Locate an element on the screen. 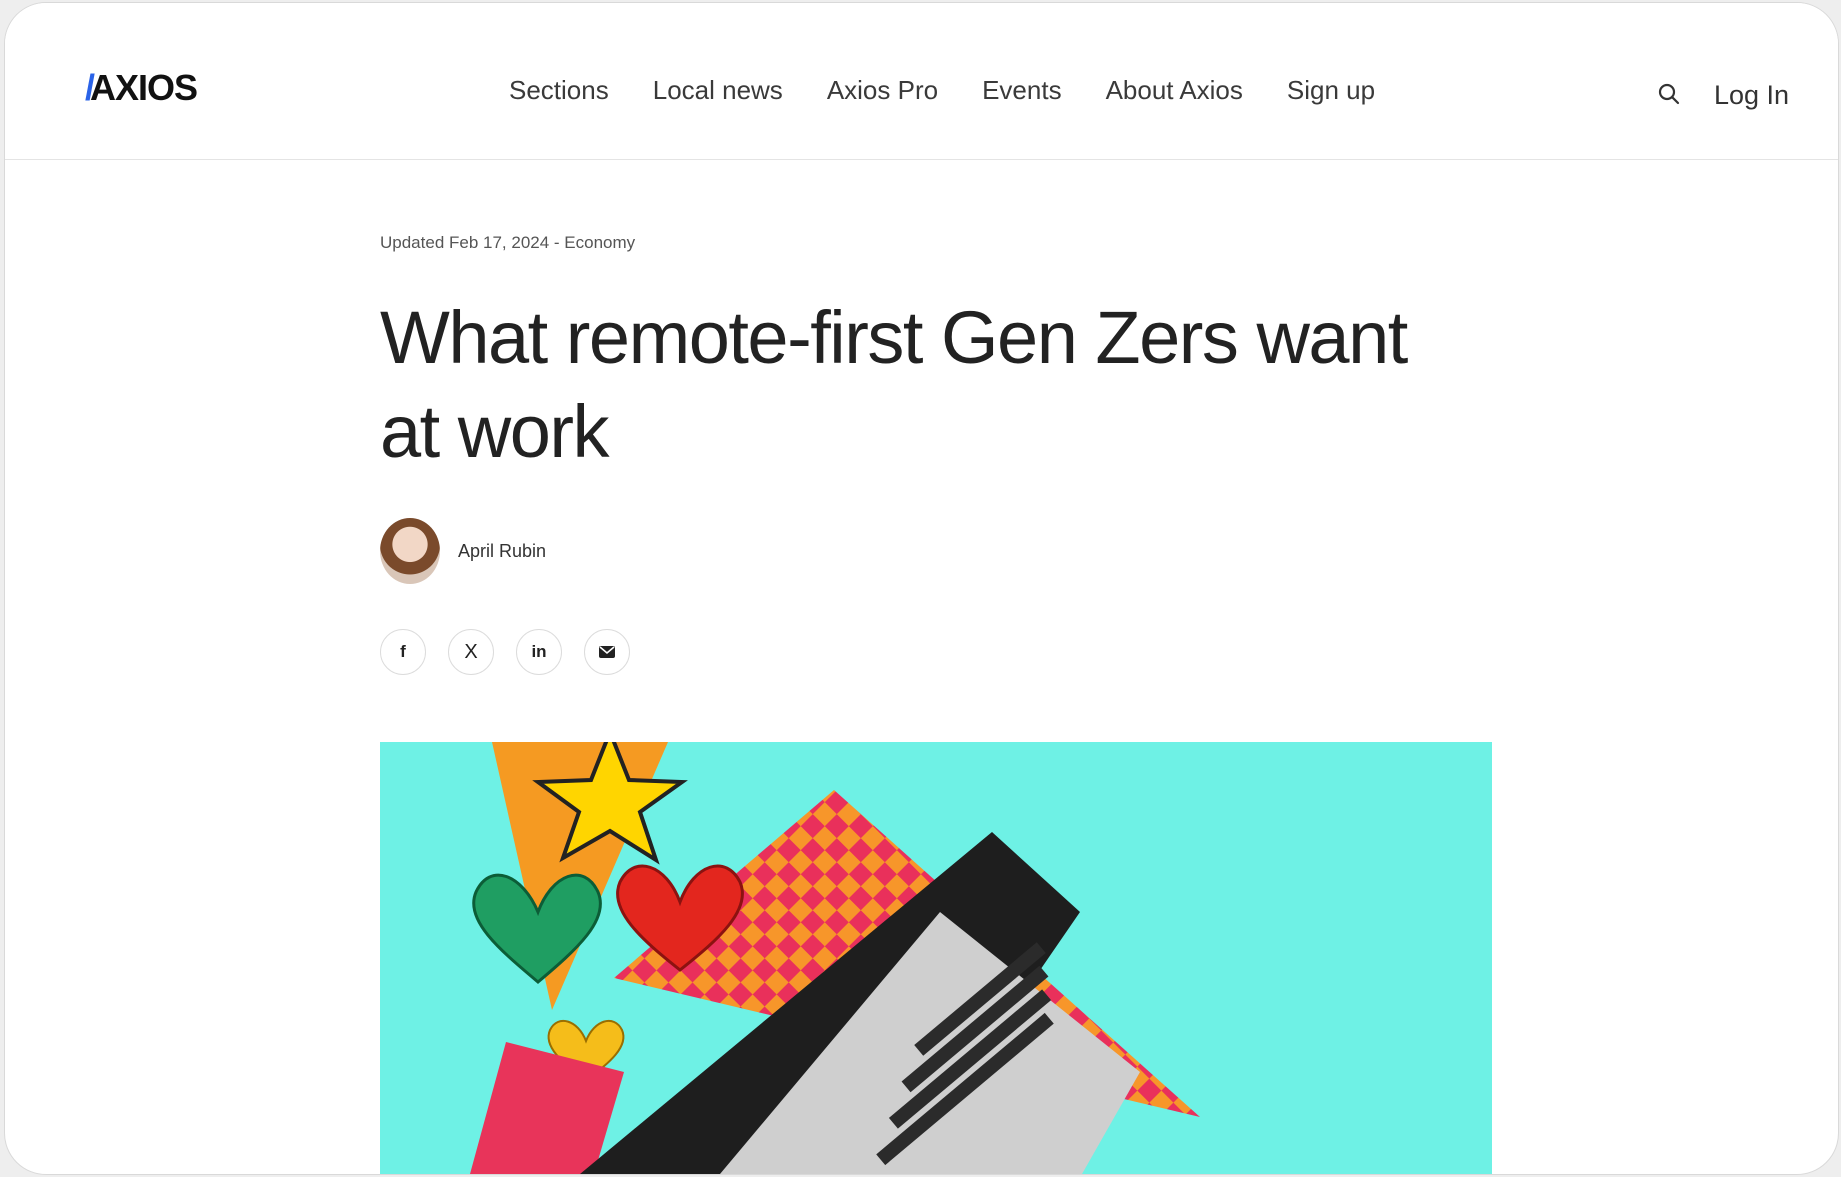 The width and height of the screenshot is (1841, 1177). x-share-button: X is located at coordinates (471, 652).